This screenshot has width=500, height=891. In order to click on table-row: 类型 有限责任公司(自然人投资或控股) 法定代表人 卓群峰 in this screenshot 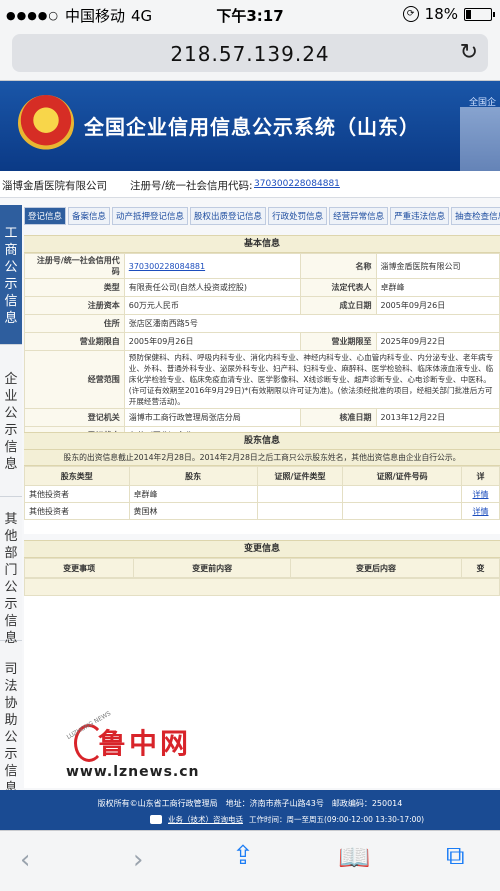, I will do `click(262, 287)`.